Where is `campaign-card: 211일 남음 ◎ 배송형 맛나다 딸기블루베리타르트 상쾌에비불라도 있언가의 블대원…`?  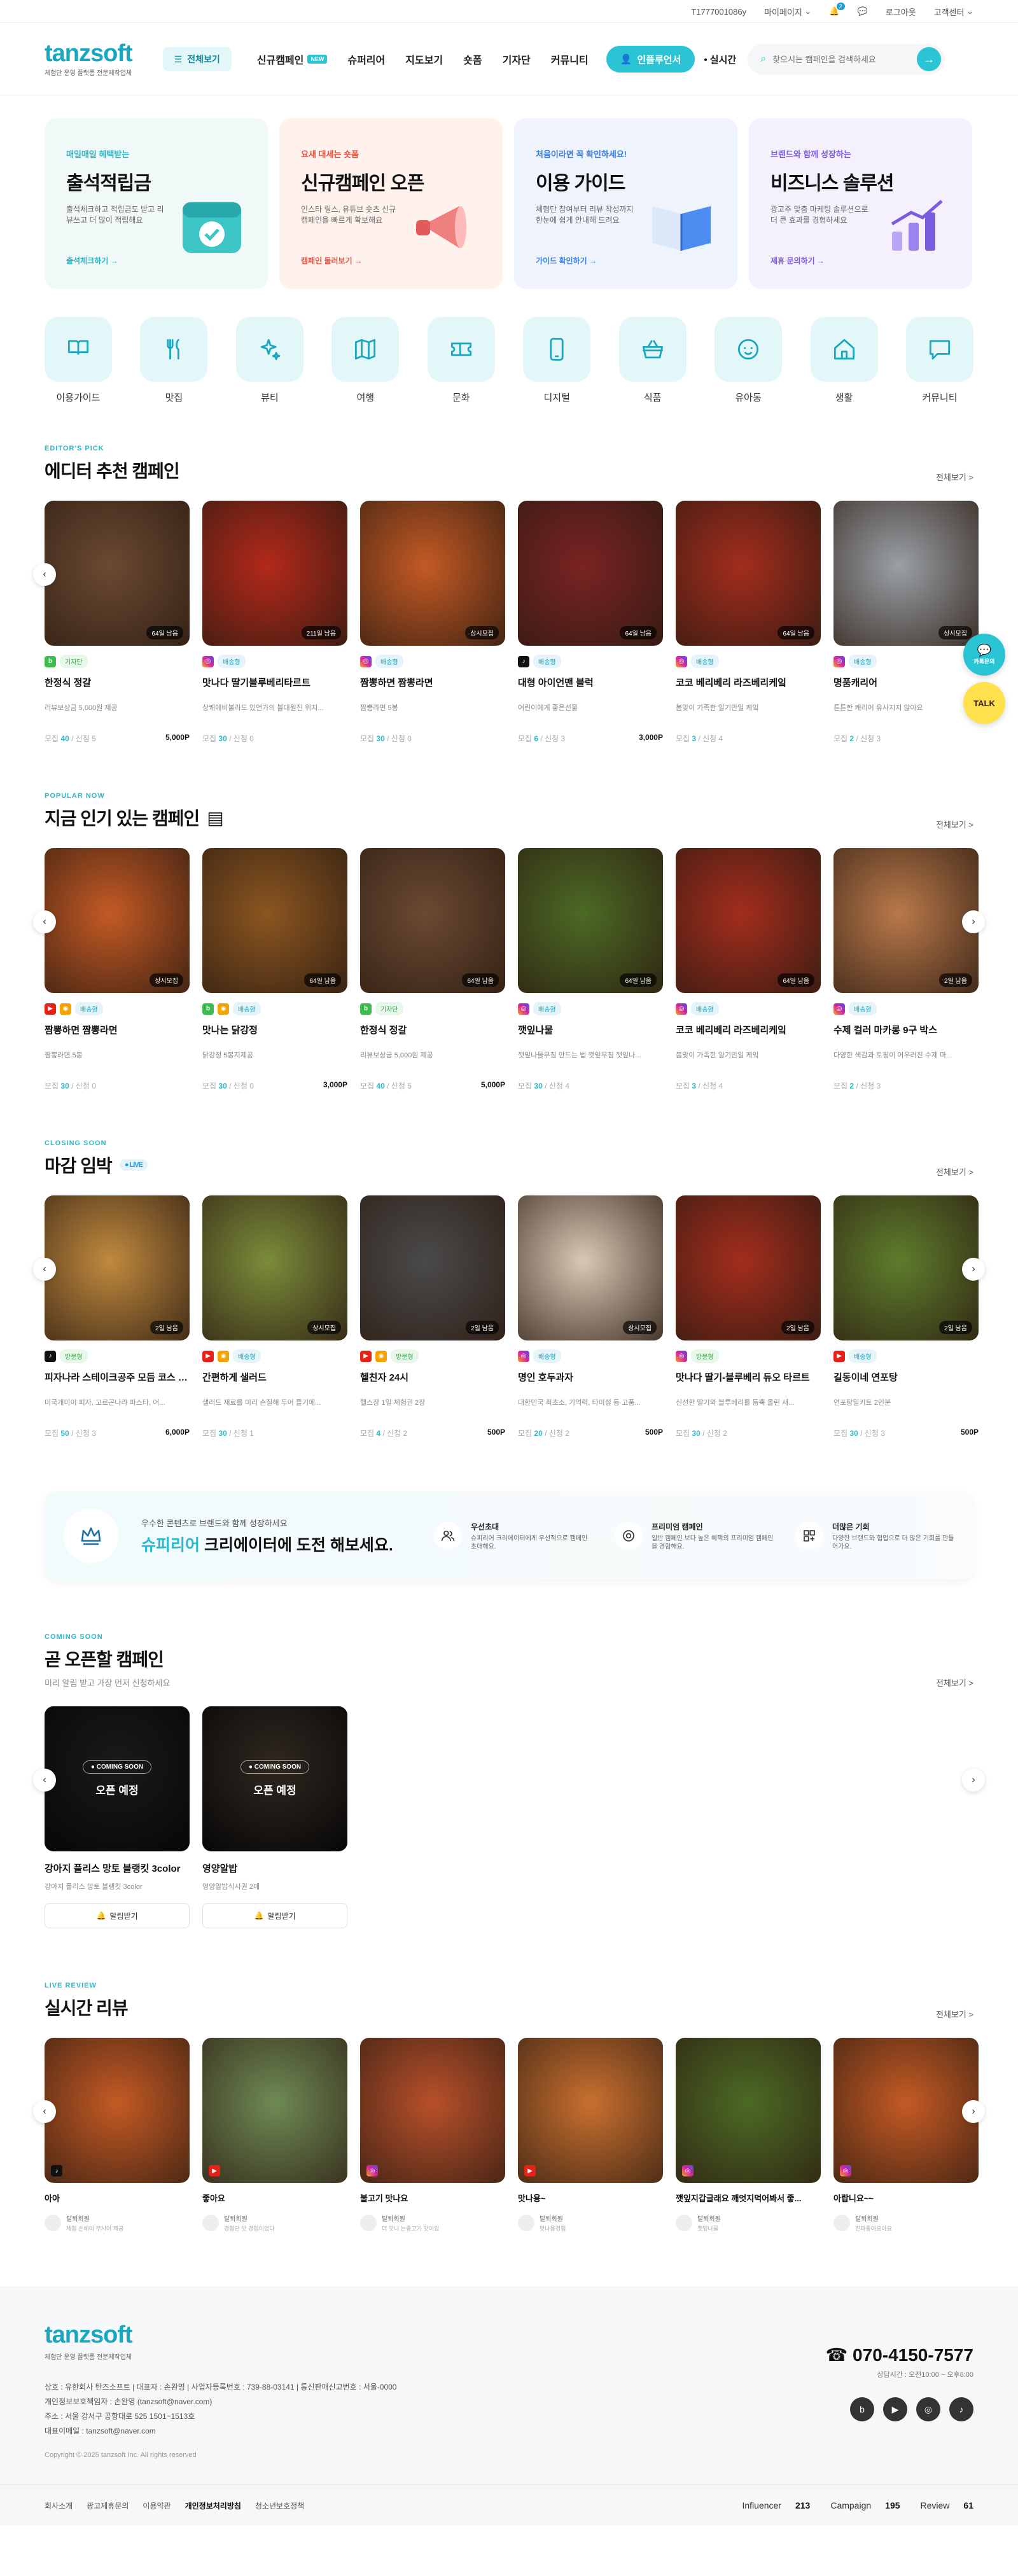
campaign-card: 211일 남음 ◎ 배송형 맛나다 딸기블루베리타르트 상쾌에비불라도 있언가의 블대원… is located at coordinates (274, 622).